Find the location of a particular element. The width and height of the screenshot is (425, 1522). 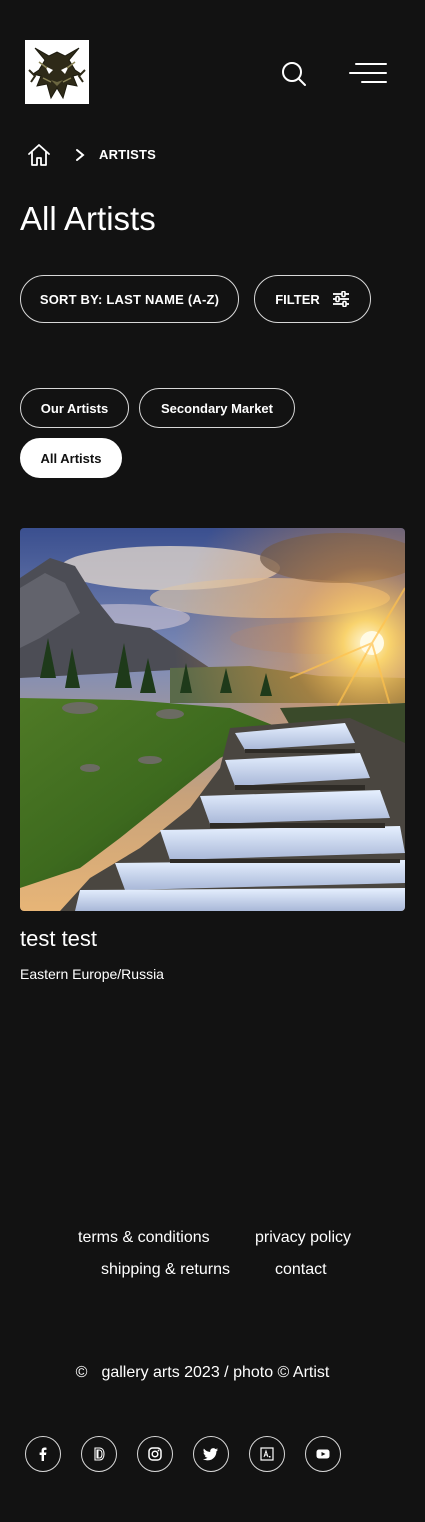

home-icon is located at coordinates (39, 155).